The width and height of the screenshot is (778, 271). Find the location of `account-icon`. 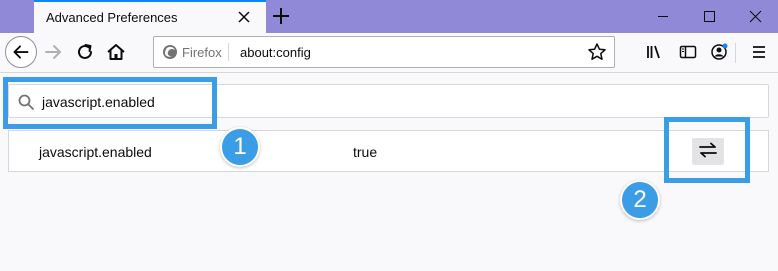

account-icon is located at coordinates (719, 52).